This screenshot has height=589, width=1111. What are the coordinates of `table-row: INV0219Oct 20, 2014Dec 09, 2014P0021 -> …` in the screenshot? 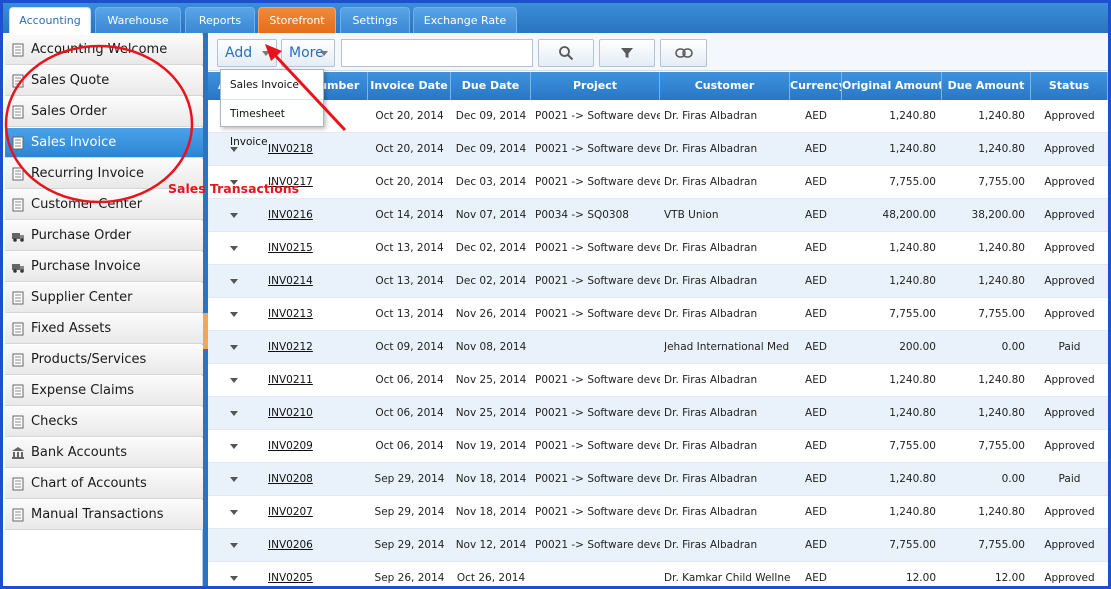 It's located at (658, 116).